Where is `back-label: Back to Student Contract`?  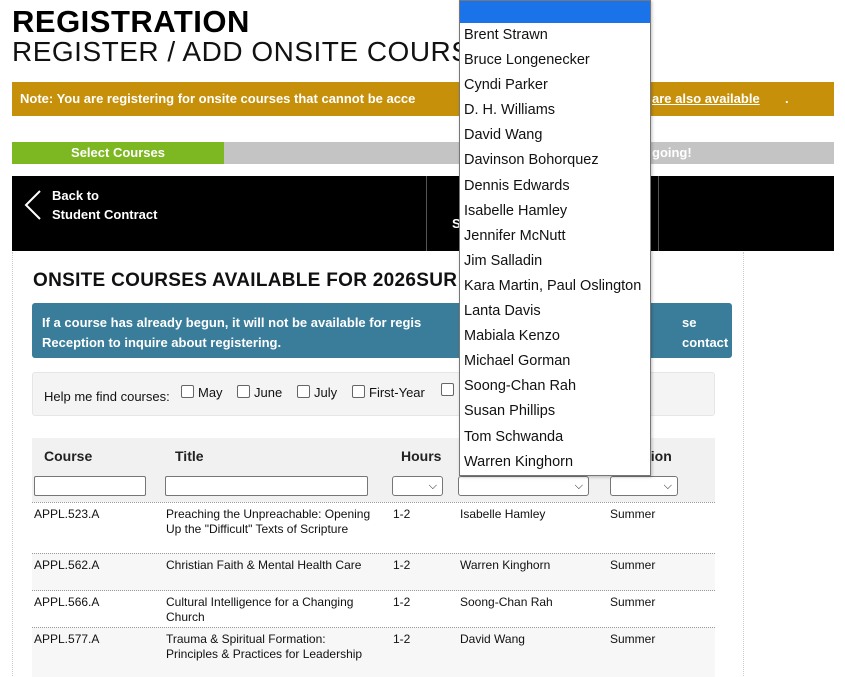
back-label: Back to Student Contract is located at coordinates (104, 205).